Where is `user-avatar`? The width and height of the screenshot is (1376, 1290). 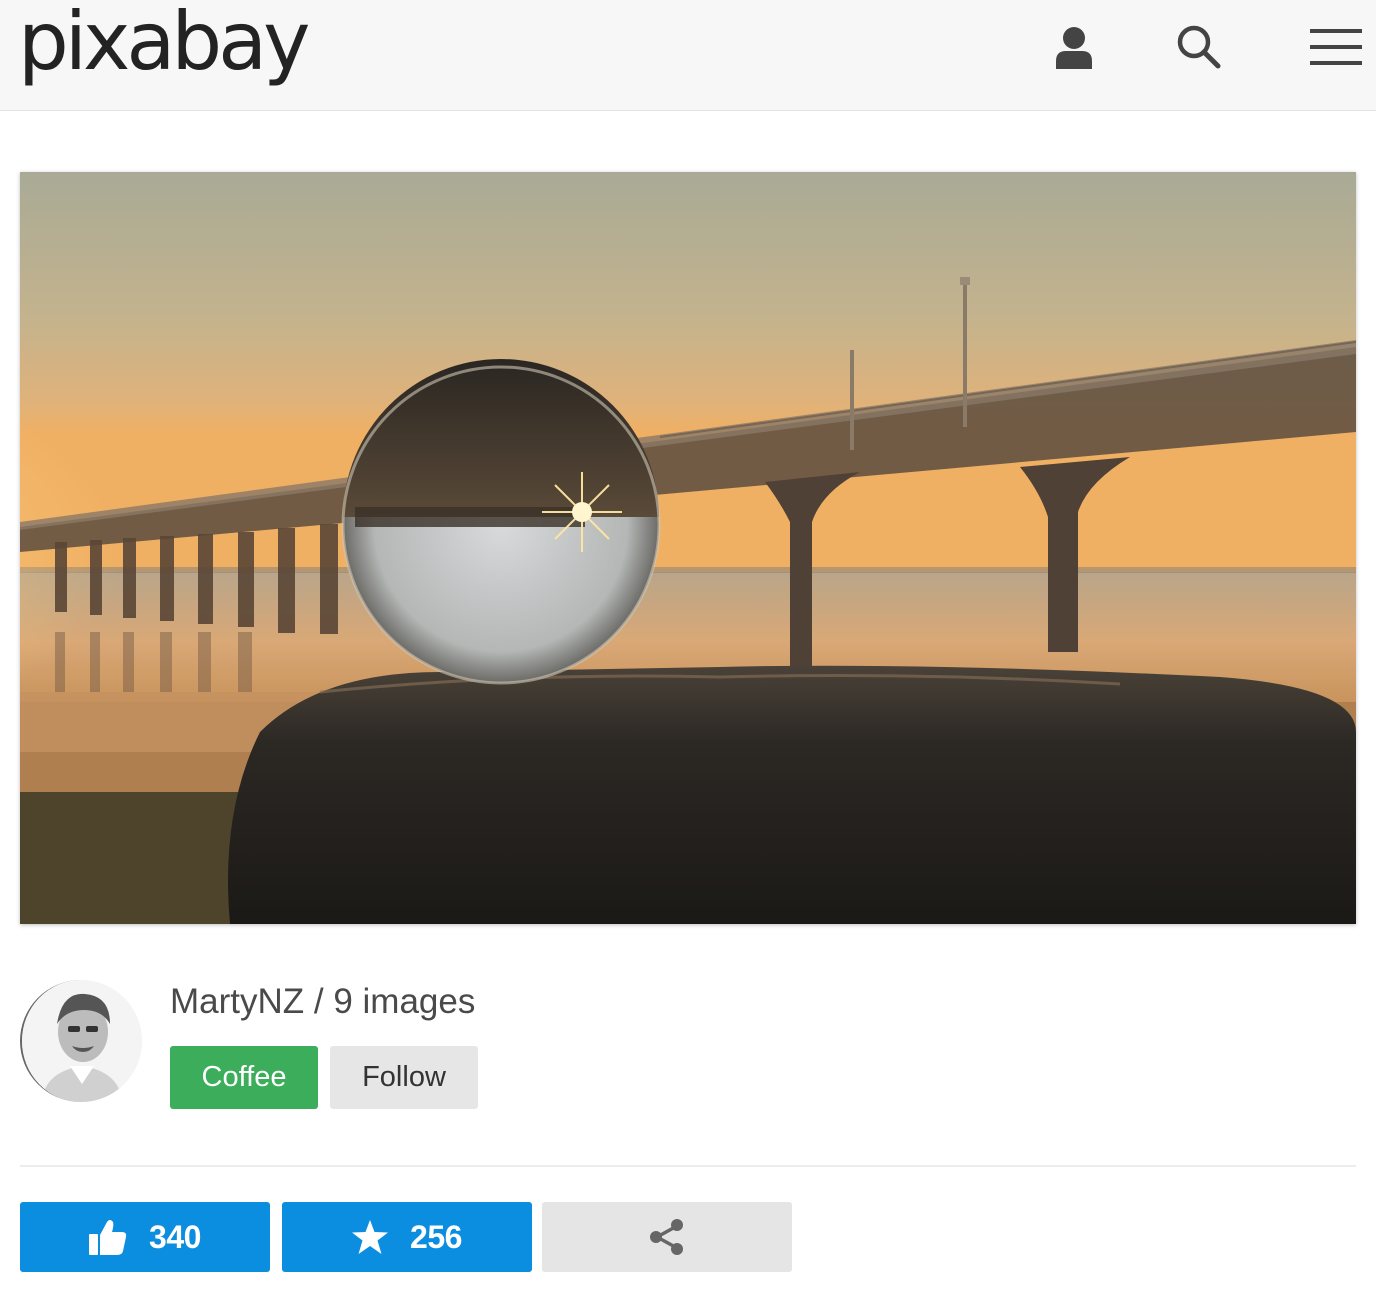
user-avatar is located at coordinates (81, 1041).